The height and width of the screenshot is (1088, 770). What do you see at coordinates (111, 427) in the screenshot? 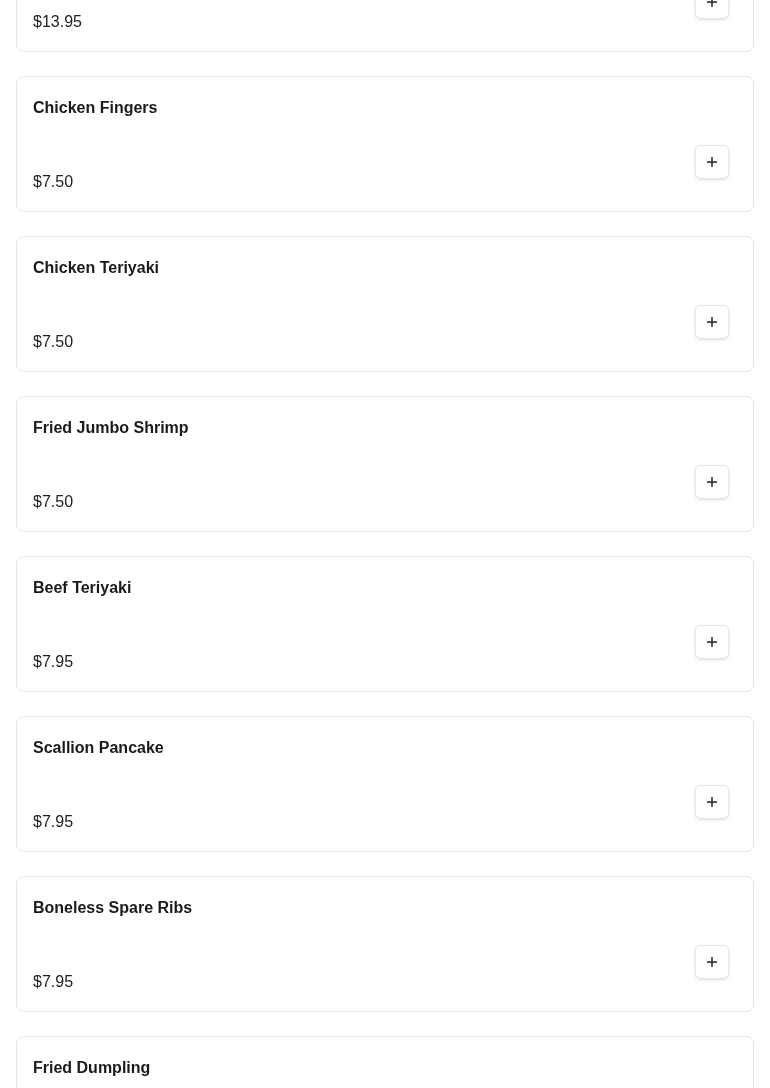
I see `item-name: Fried Jumbo Shrimp` at bounding box center [111, 427].